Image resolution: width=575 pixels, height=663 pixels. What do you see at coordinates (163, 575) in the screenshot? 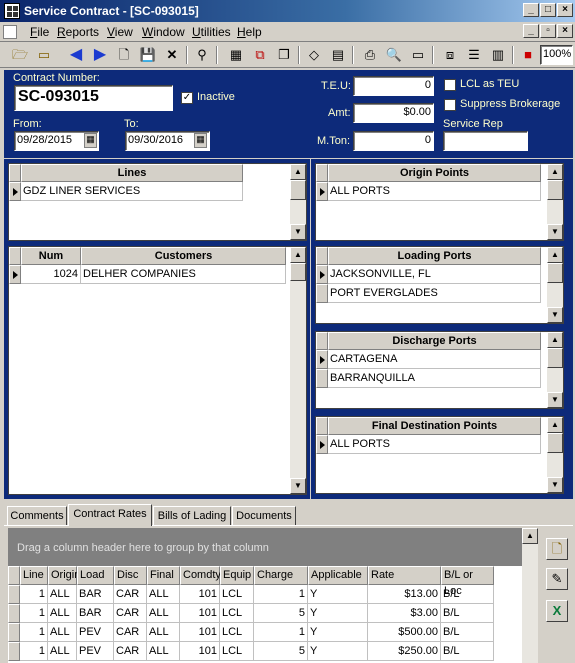
I see `rates-column-header: Final` at bounding box center [163, 575].